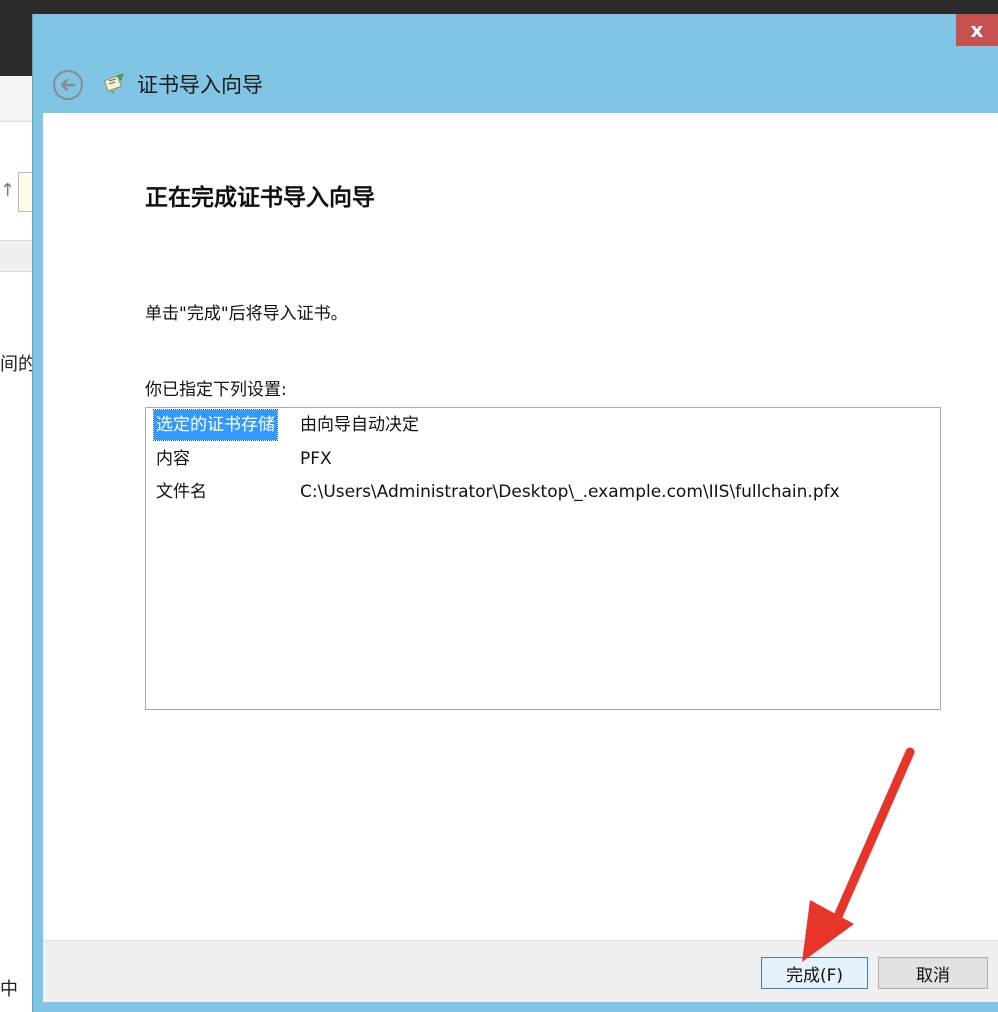  Describe the element at coordinates (7, 190) in the screenshot. I see `up-arrow-icon: ↑` at that location.